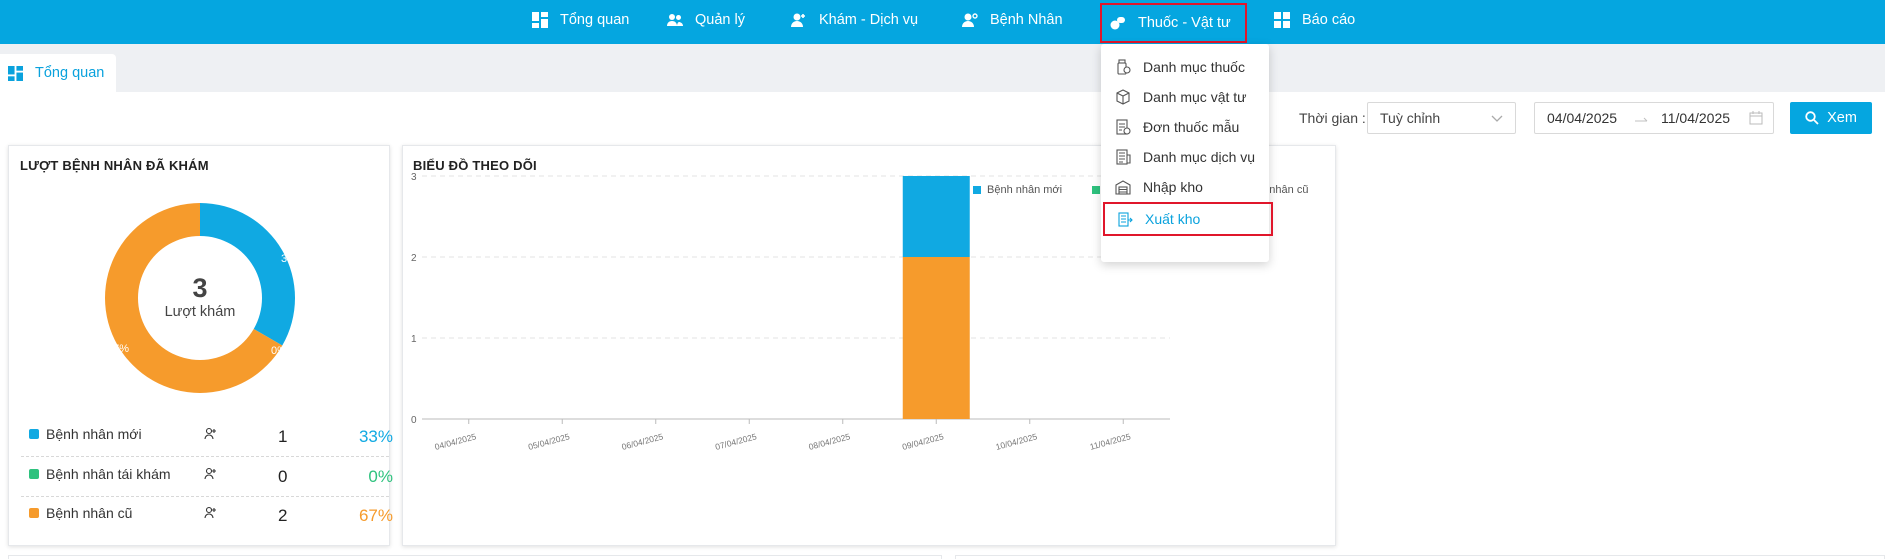  Describe the element at coordinates (380, 476) in the screenshot. I see `legend-percent: 0%` at that location.